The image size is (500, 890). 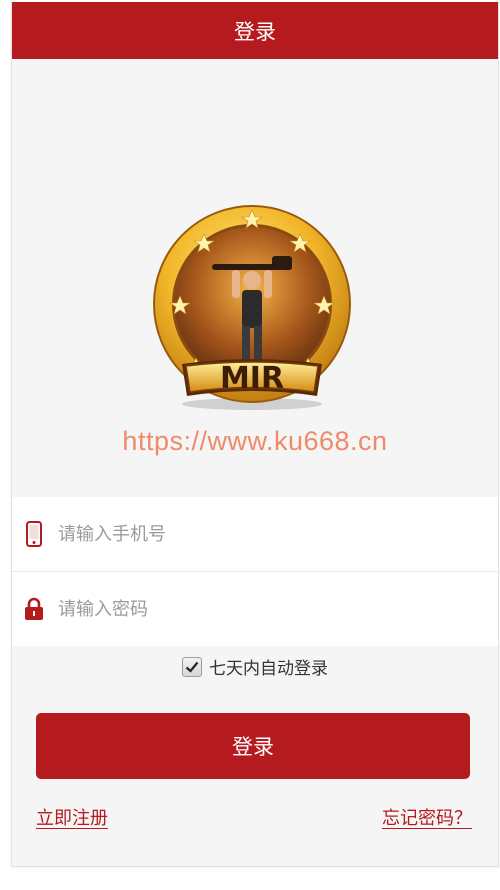 I want to click on remember-checkbox, so click(x=192, y=666).